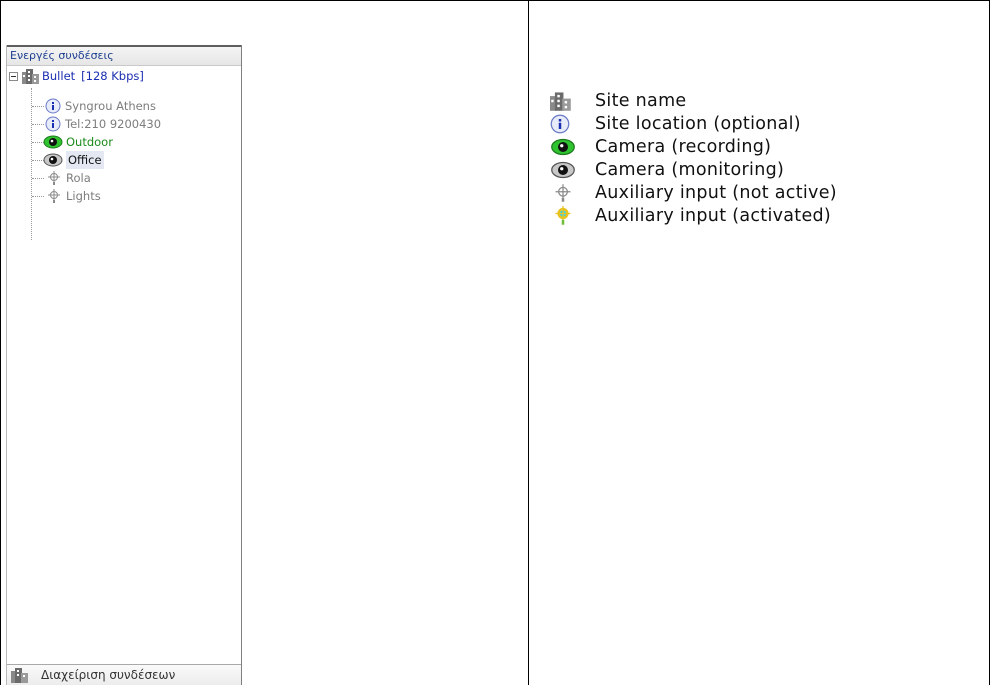  I want to click on tree-node-camera-outdoor: Outdoor, so click(78, 142).